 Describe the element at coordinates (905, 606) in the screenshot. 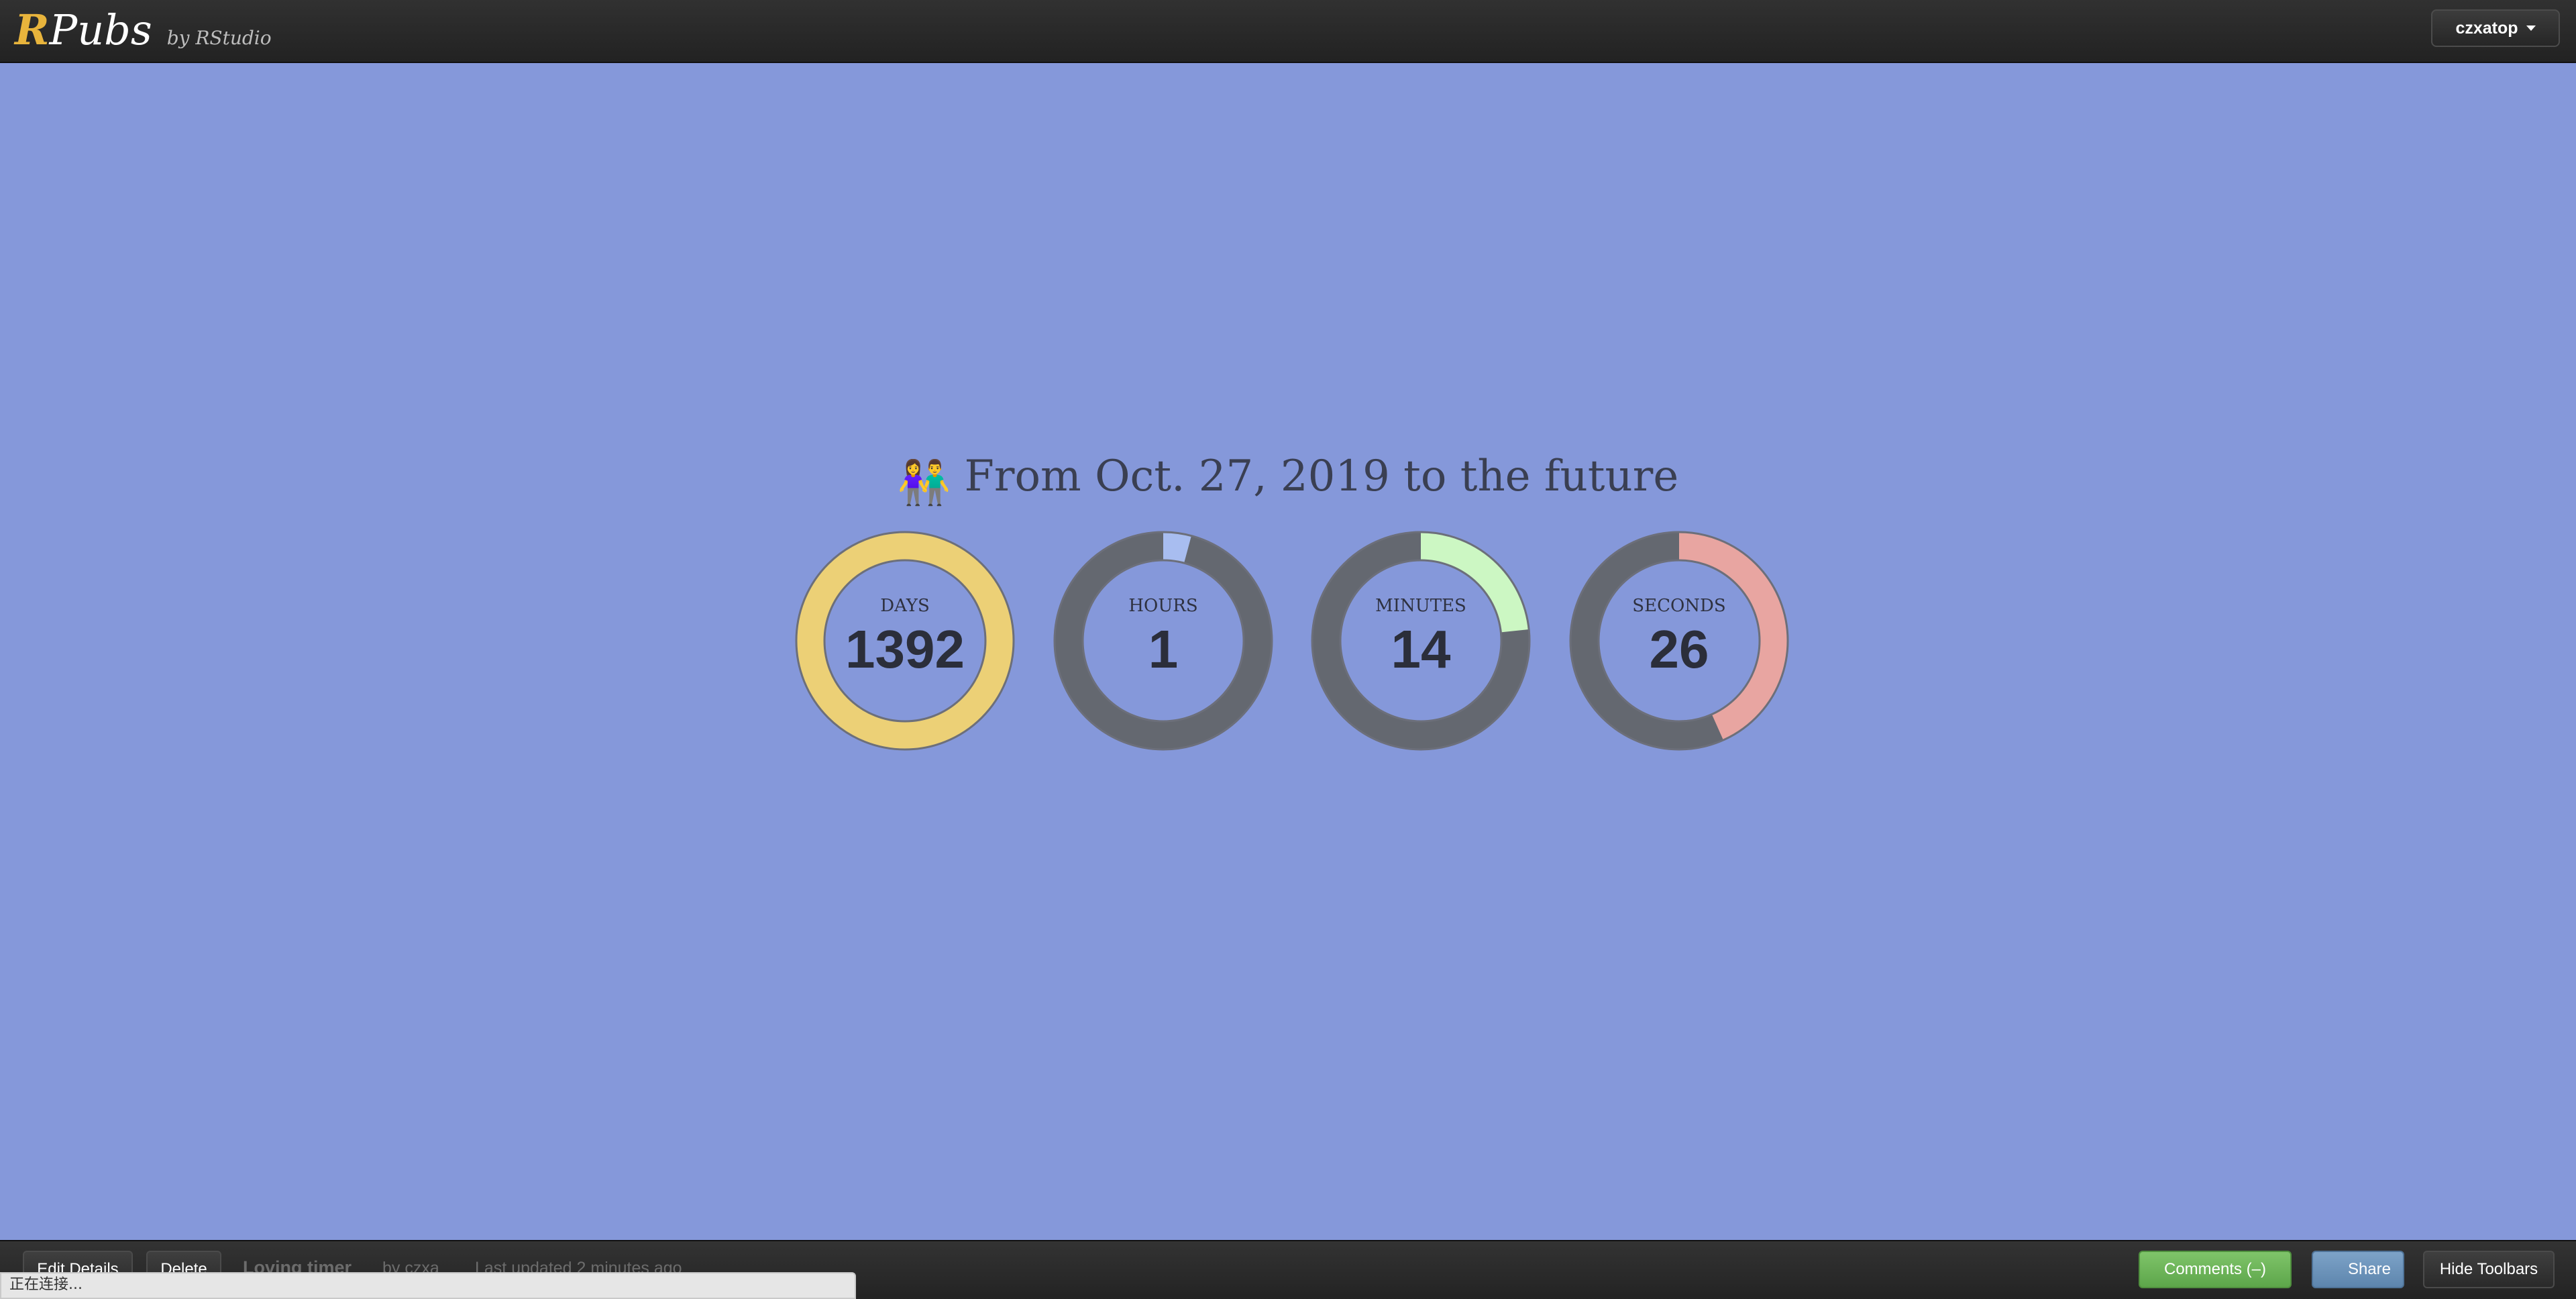

I see `ring-days-label: DAYS` at that location.